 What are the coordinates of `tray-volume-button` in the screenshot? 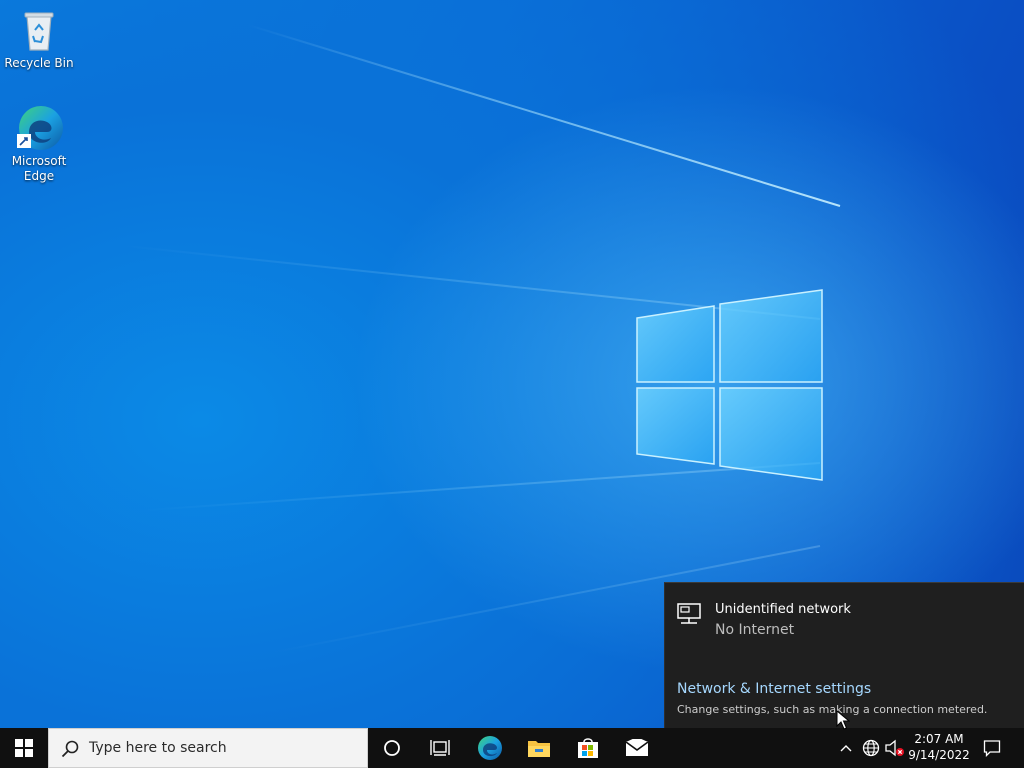 It's located at (895, 748).